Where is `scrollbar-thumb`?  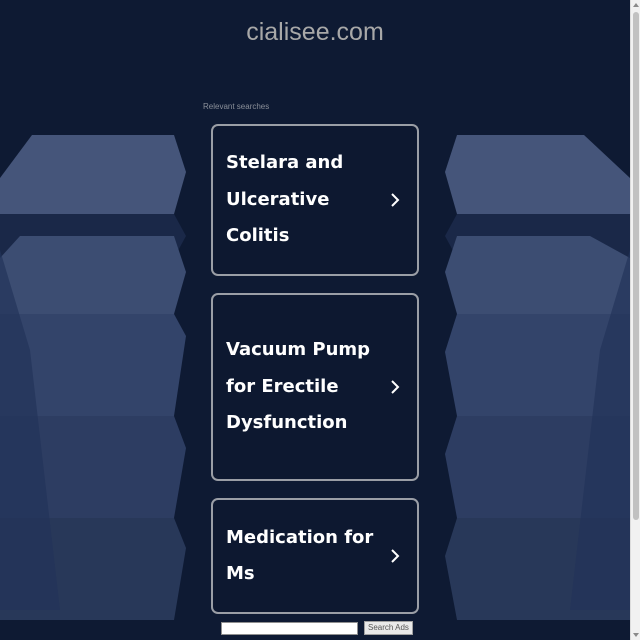
scrollbar-thumb is located at coordinates (636, 266).